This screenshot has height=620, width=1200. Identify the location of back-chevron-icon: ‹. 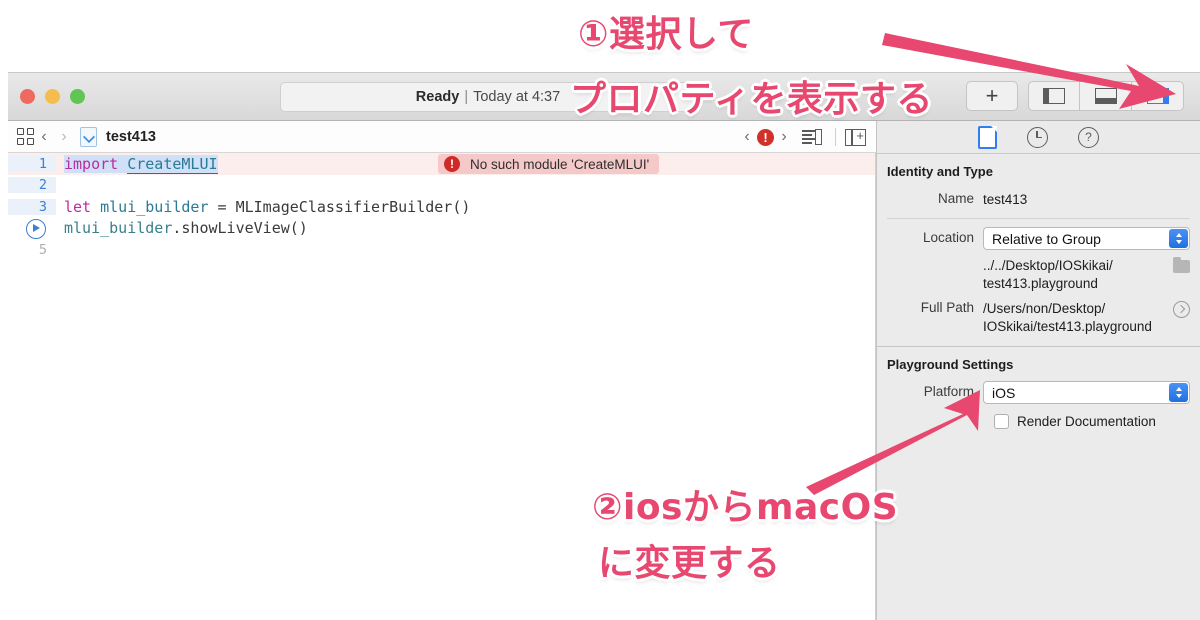
(44, 137).